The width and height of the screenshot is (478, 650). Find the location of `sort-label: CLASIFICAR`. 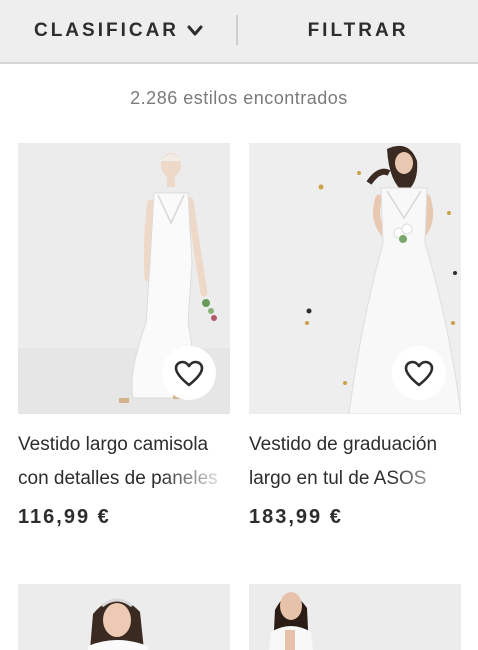

sort-label: CLASIFICAR is located at coordinates (106, 30).